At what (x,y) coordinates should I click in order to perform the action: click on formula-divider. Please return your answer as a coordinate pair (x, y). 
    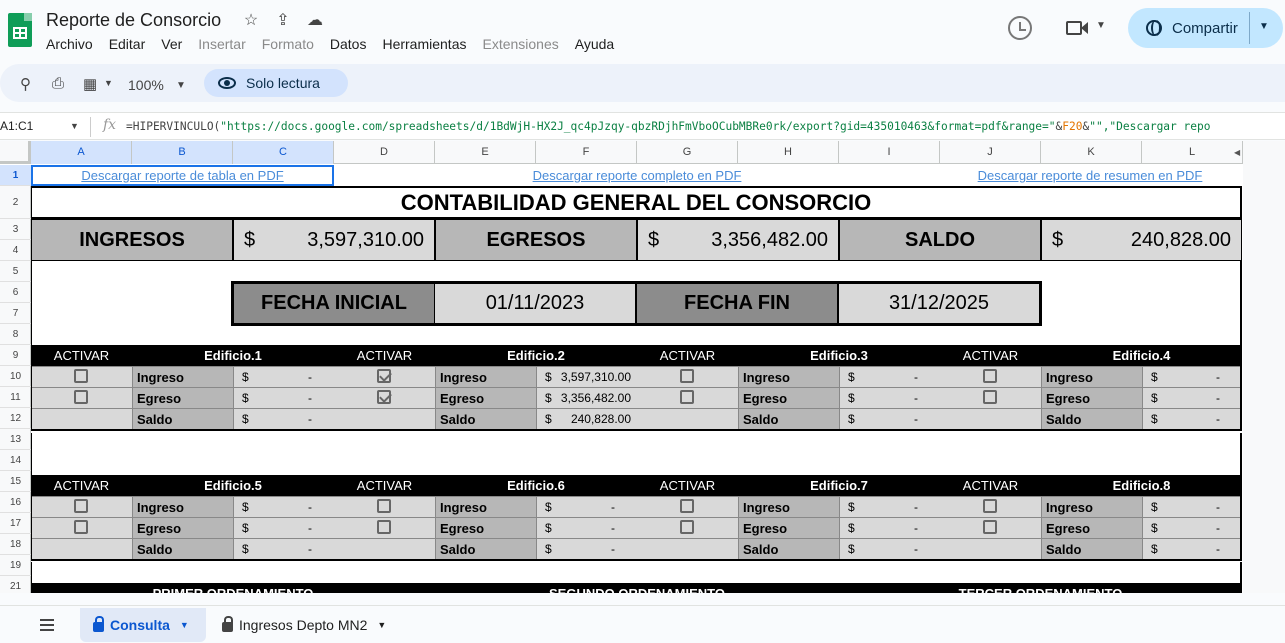
    Looking at the image, I should click on (90, 127).